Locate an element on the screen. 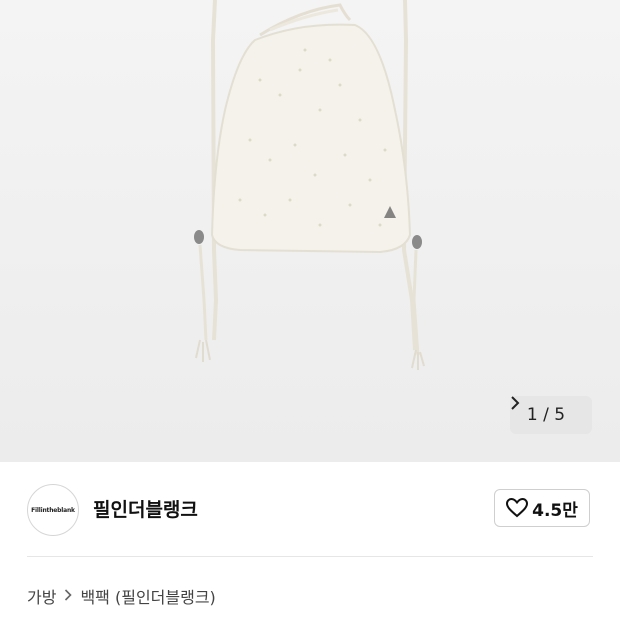 Image resolution: width=620 pixels, height=620 pixels. like-button: 4.5만 is located at coordinates (542, 508).